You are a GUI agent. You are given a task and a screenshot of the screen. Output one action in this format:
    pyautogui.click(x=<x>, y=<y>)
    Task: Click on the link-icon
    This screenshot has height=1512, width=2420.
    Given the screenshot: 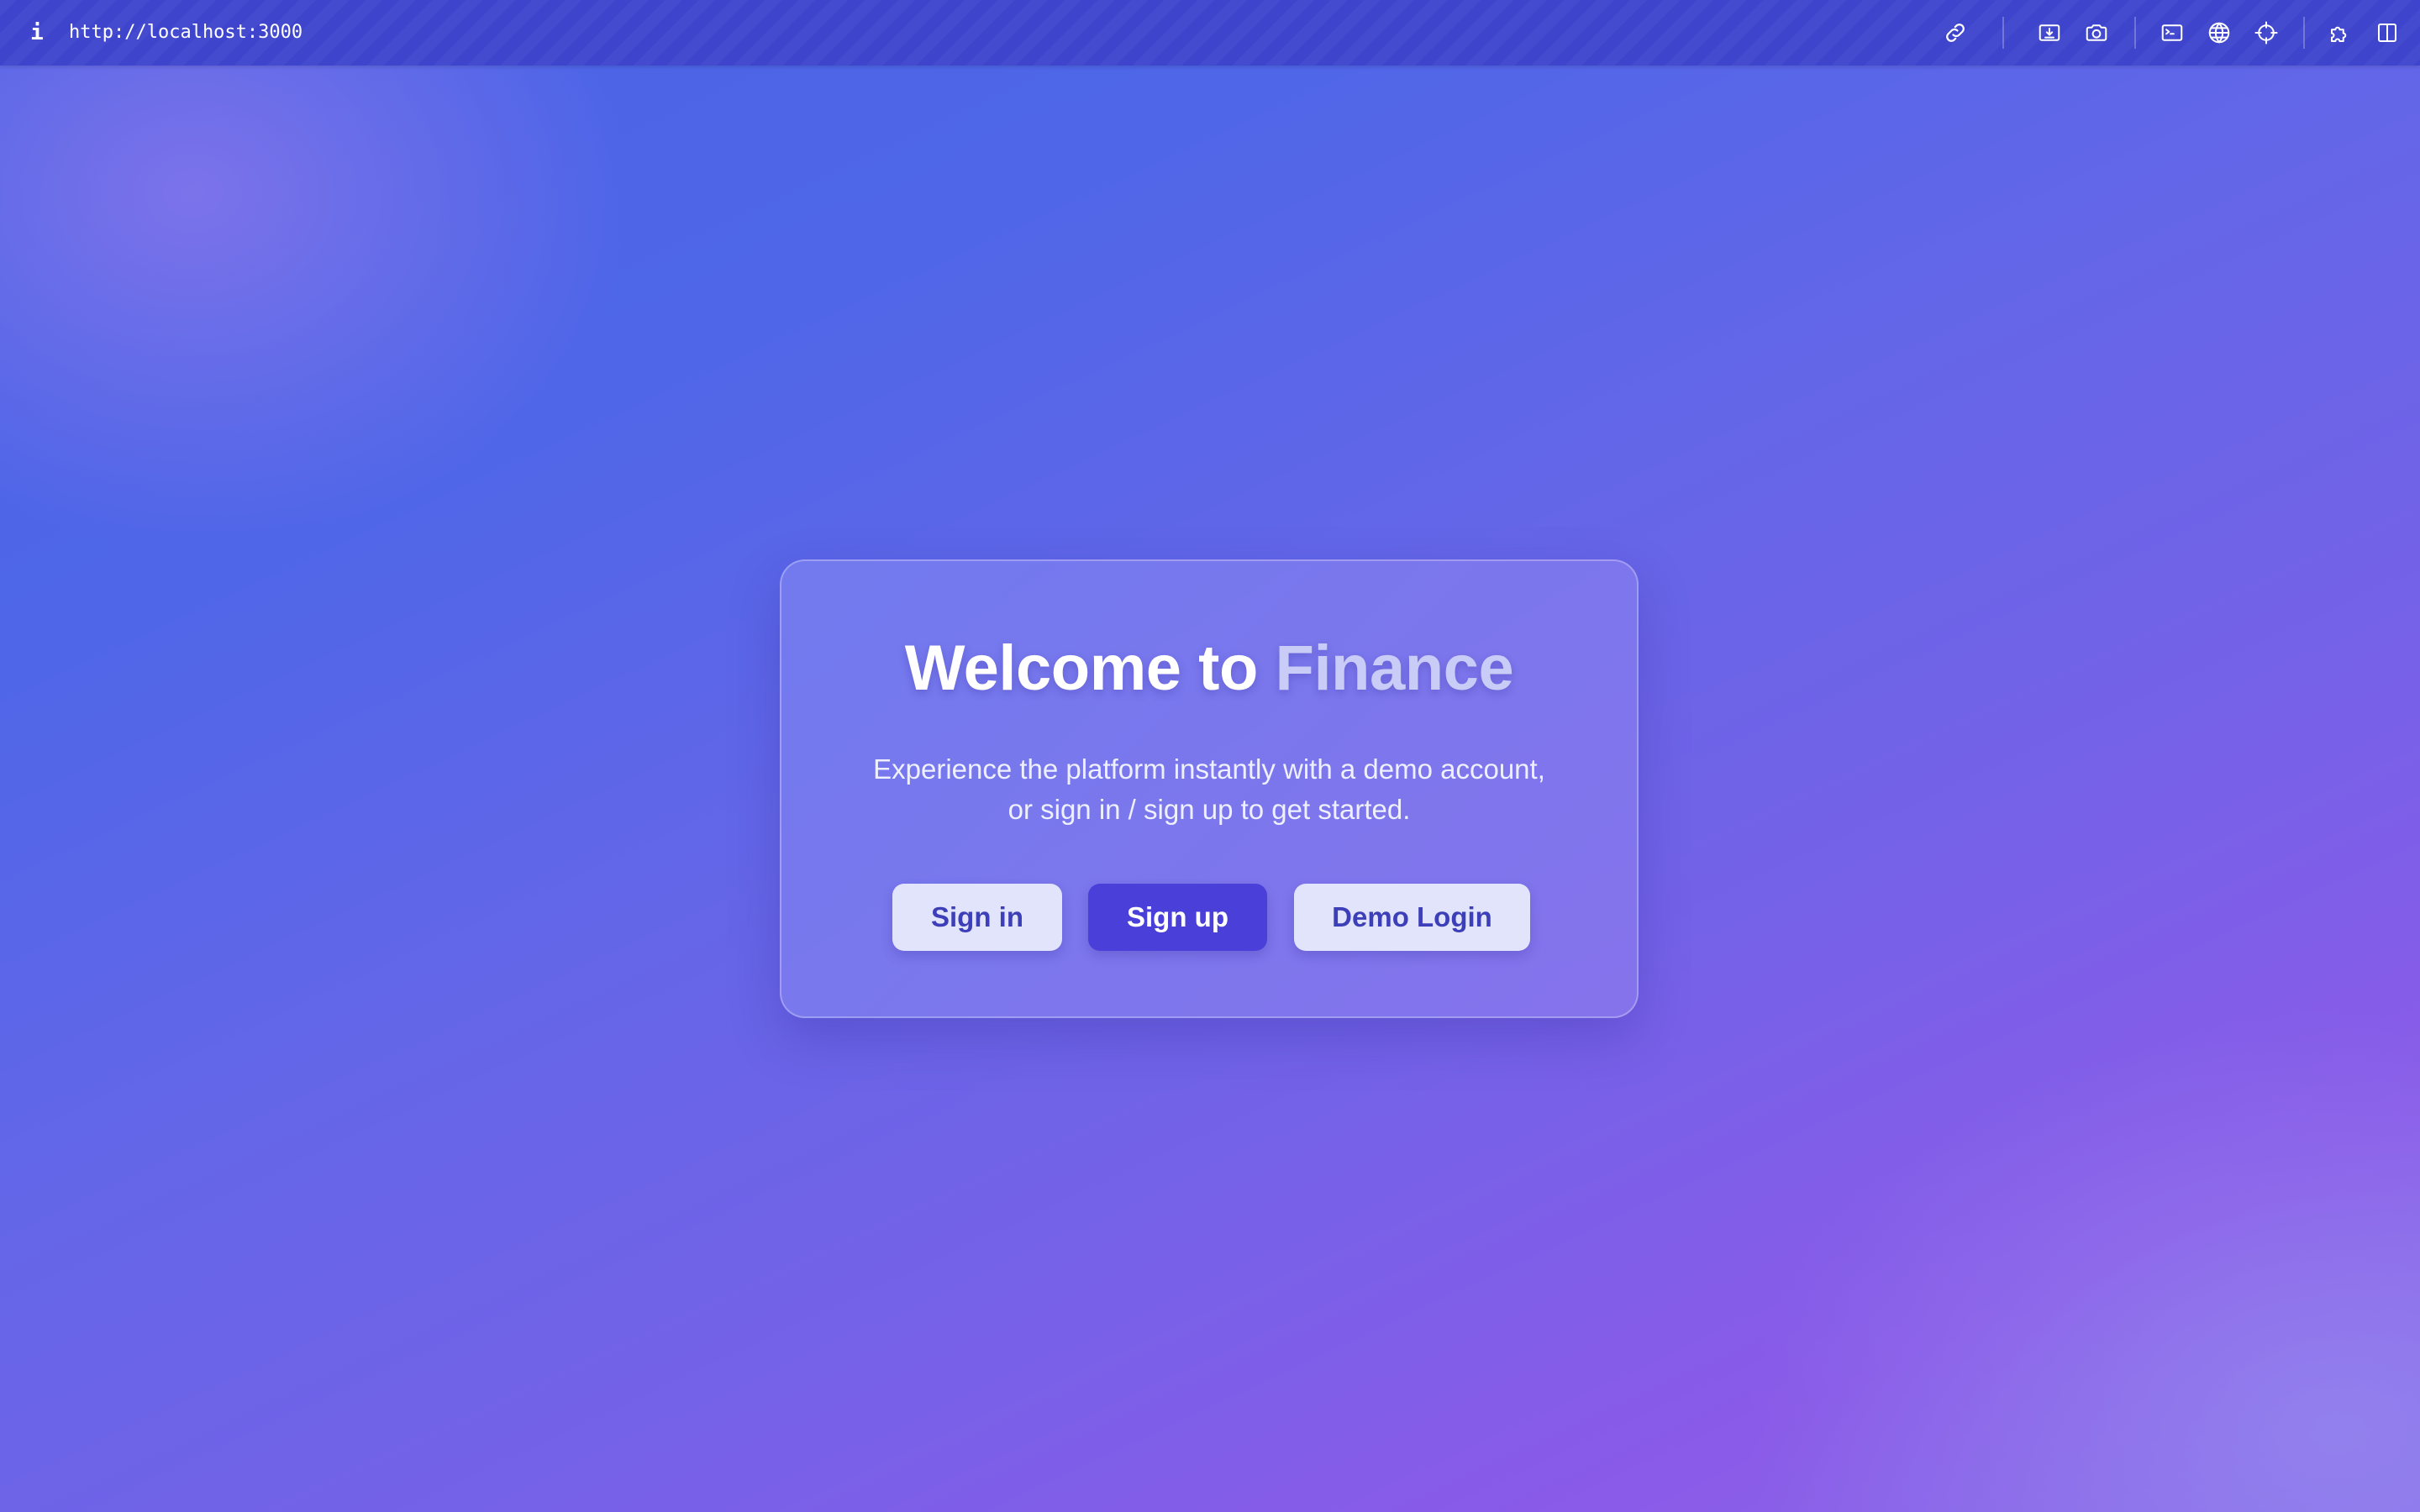 What is the action you would take?
    pyautogui.click(x=1955, y=32)
    